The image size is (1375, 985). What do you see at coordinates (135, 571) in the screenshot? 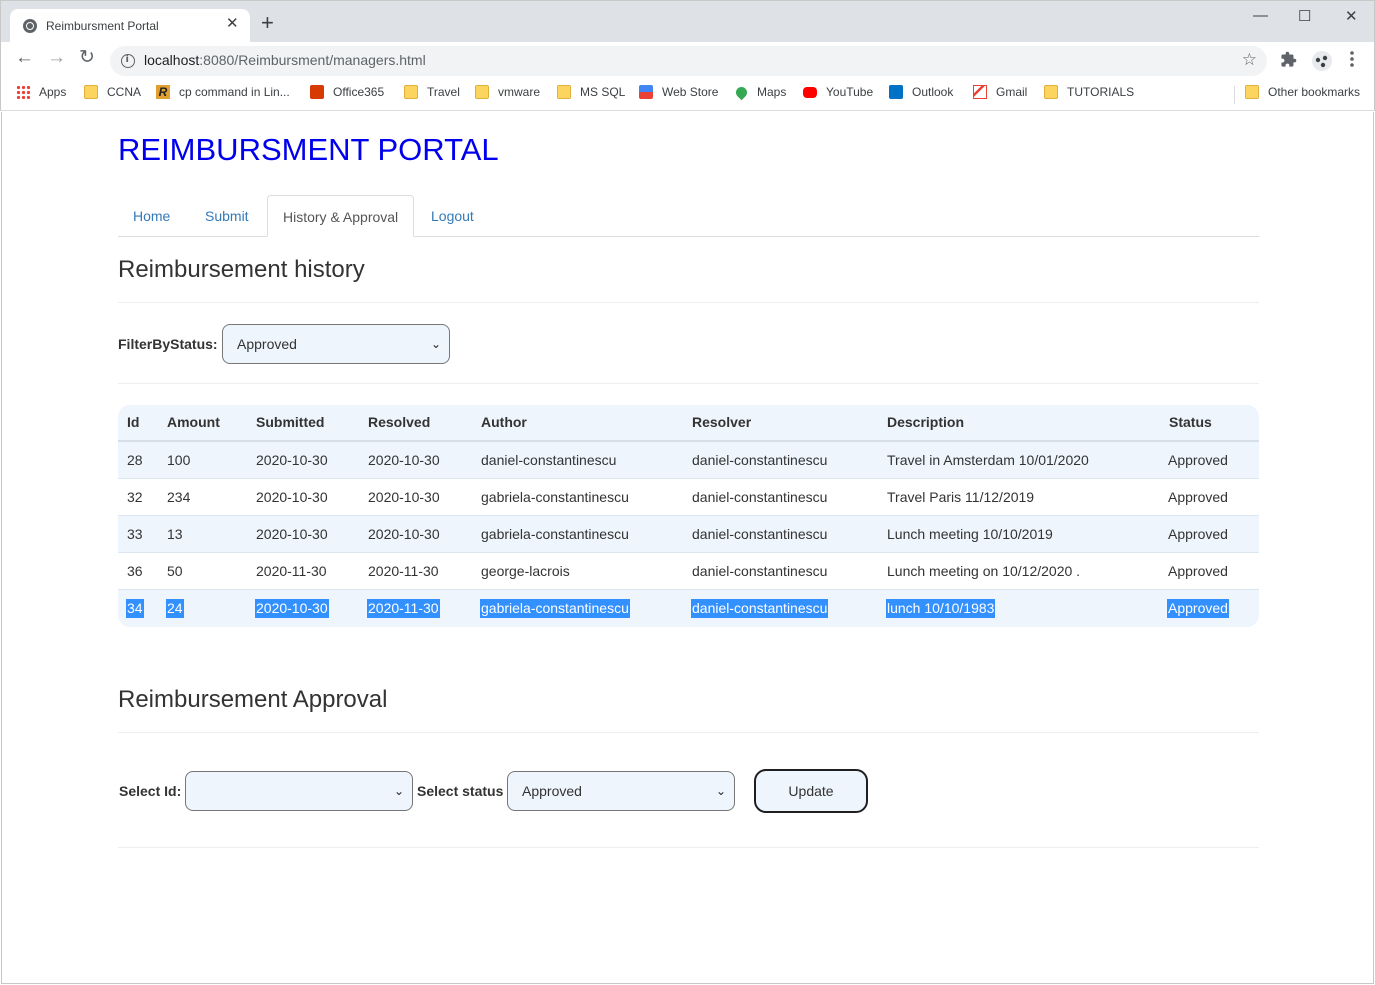
I see `cell-id: 36` at bounding box center [135, 571].